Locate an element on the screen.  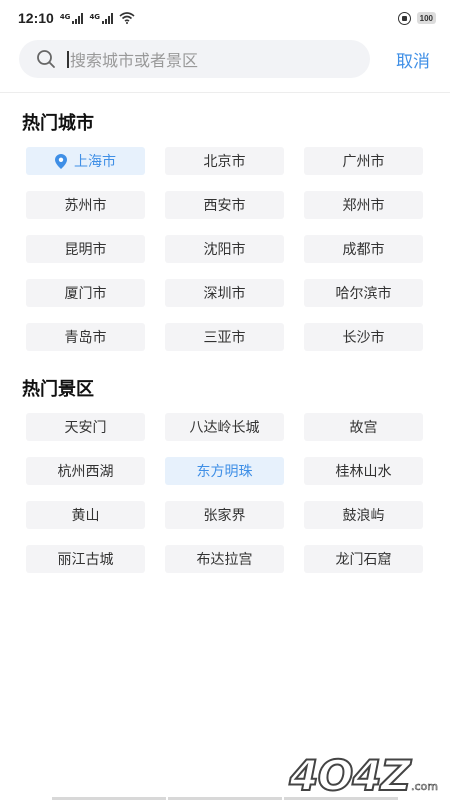
watermark-logo: 4O4Z .com is located at coordinates (363, 775).